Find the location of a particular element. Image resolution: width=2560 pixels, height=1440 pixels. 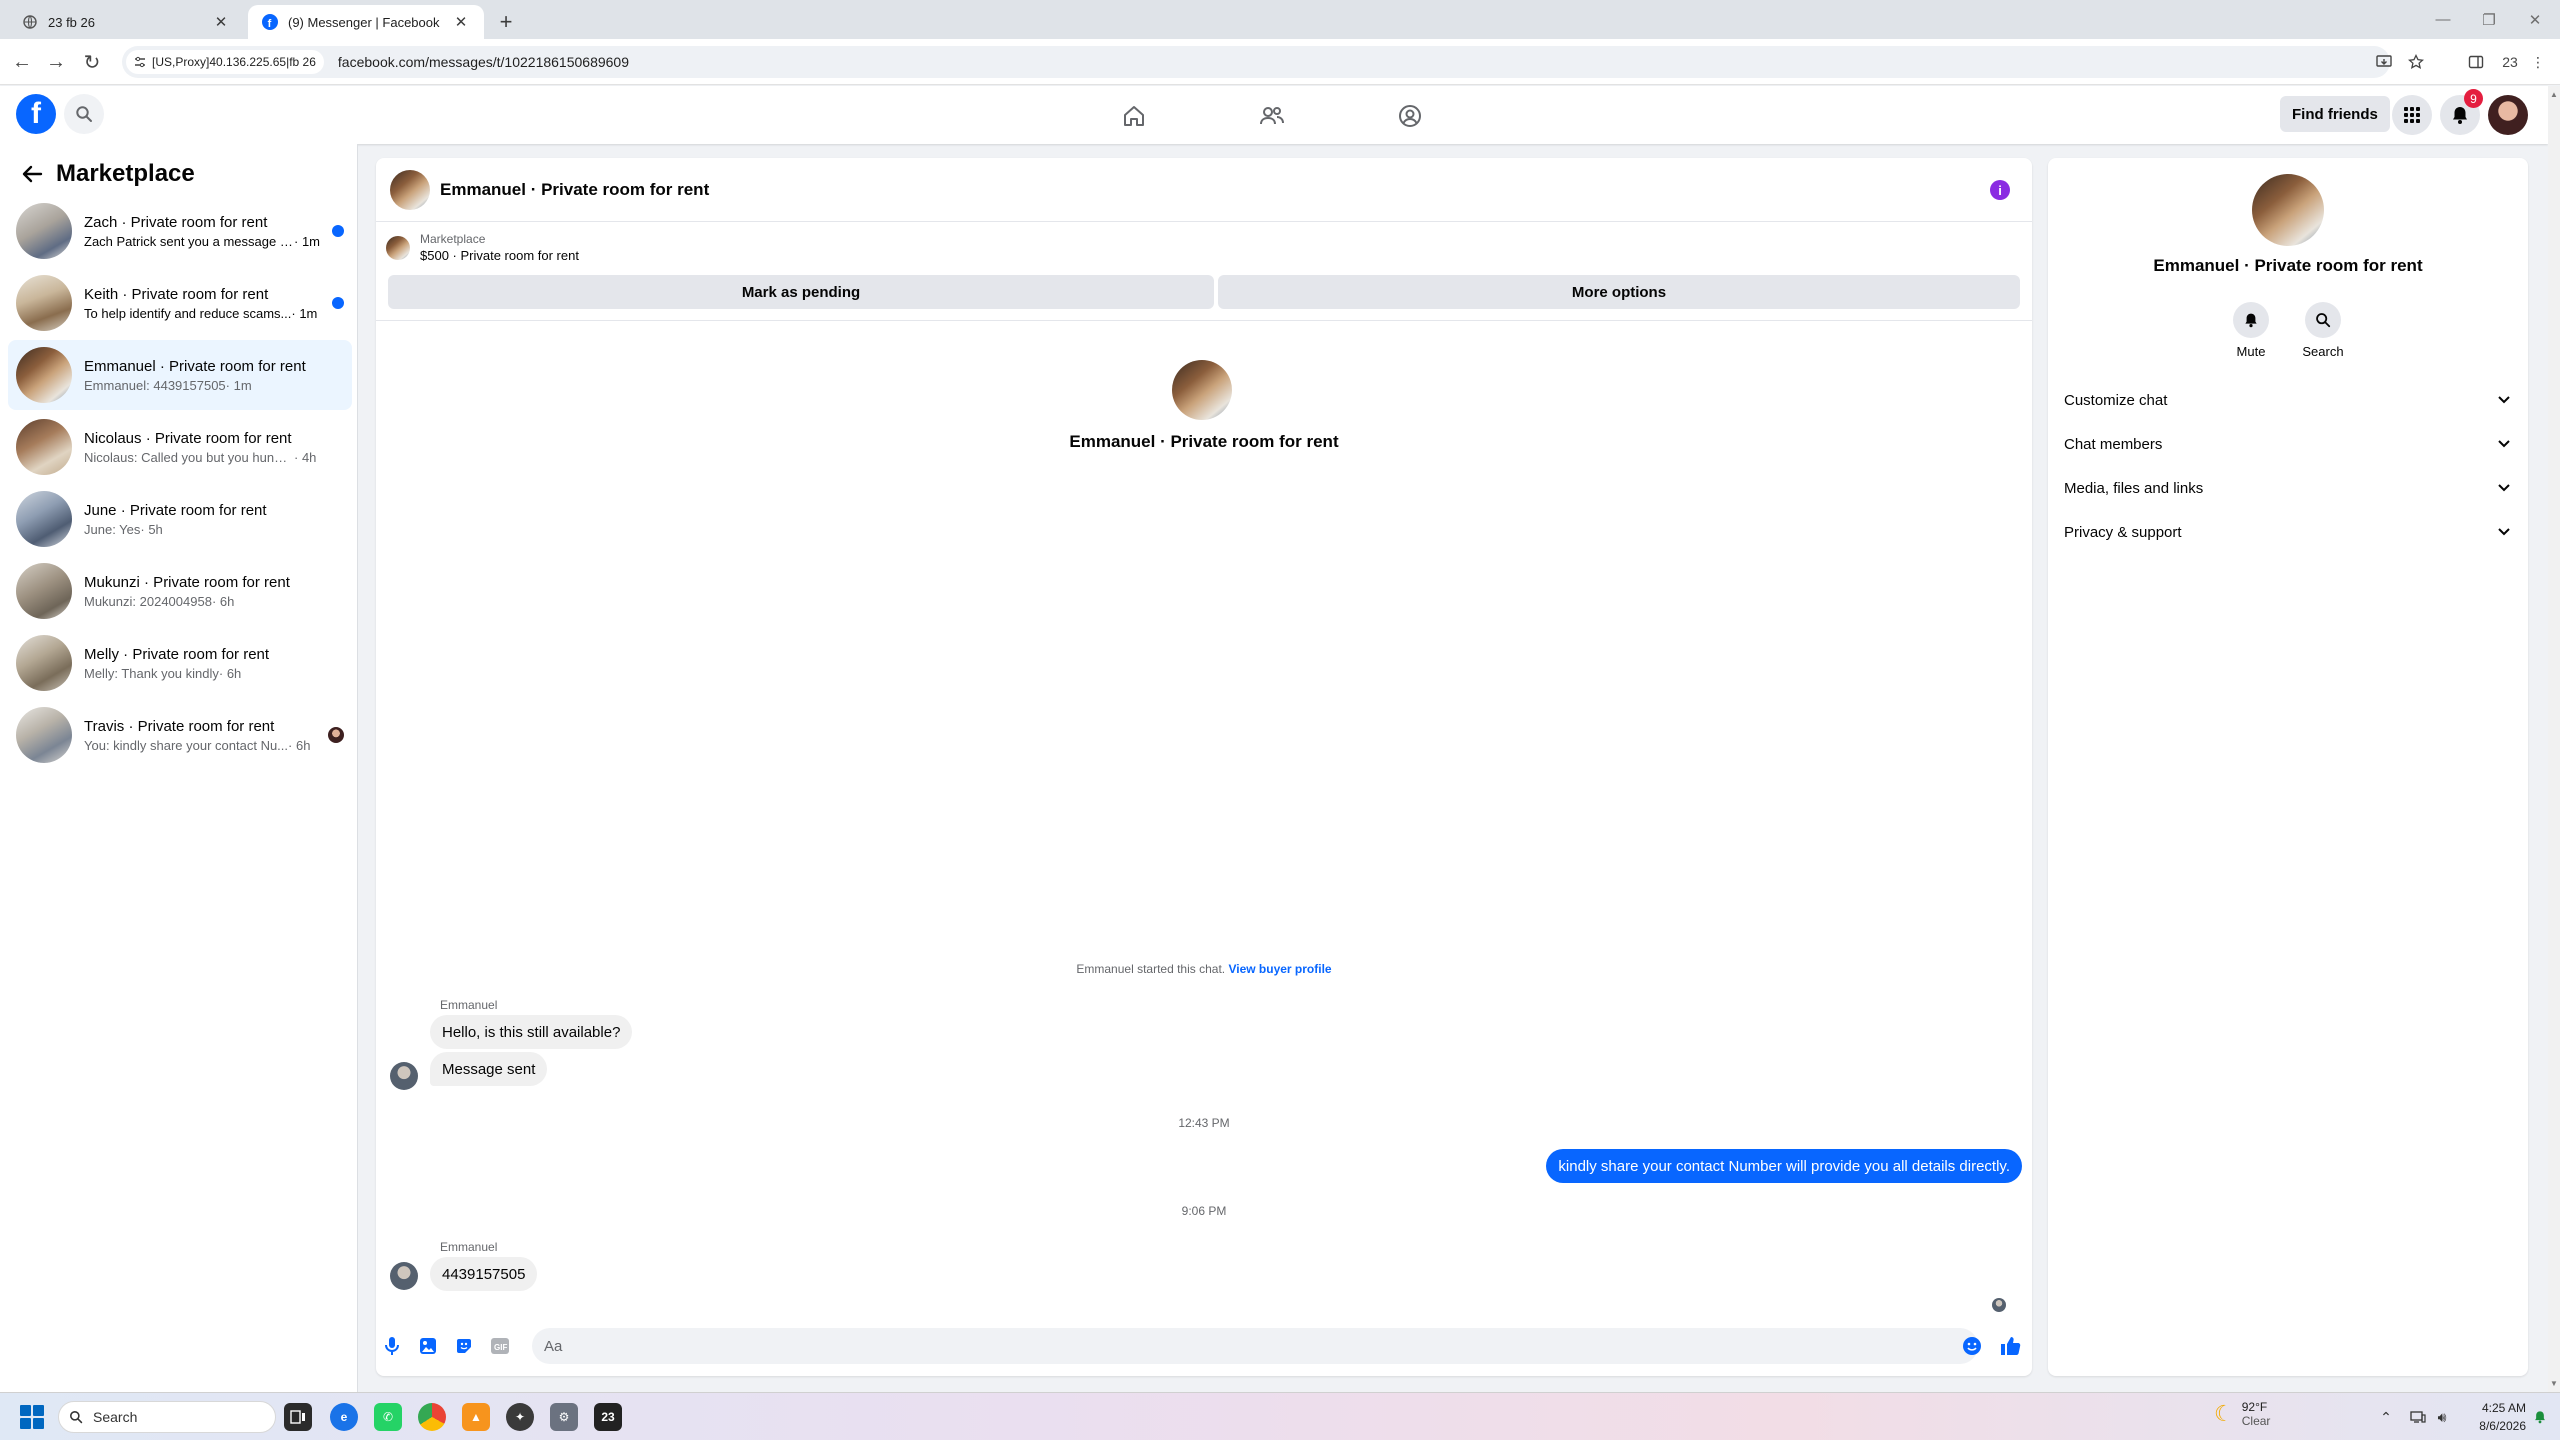

find-friends-button: Find friends is located at coordinates (2335, 114).